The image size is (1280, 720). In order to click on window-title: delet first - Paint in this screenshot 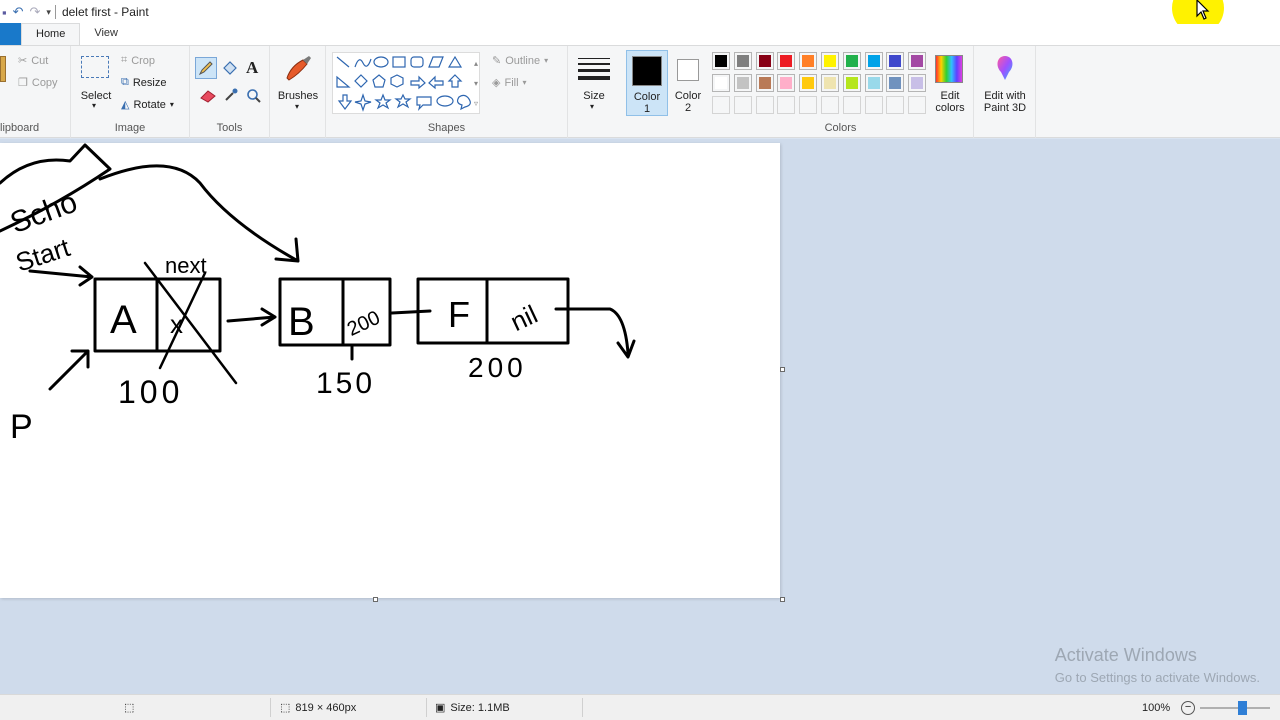, I will do `click(105, 12)`.